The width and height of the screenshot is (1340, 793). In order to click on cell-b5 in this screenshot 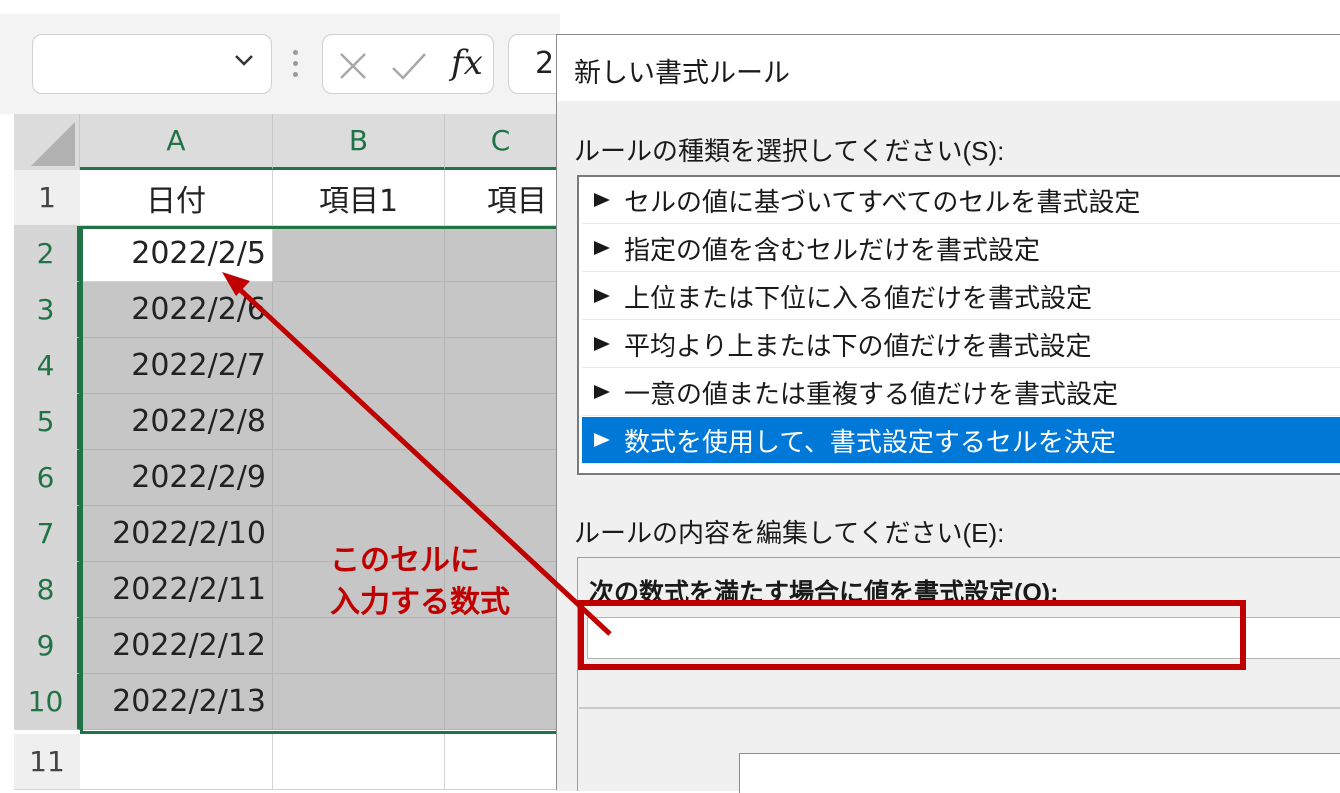, I will do `click(359, 422)`.